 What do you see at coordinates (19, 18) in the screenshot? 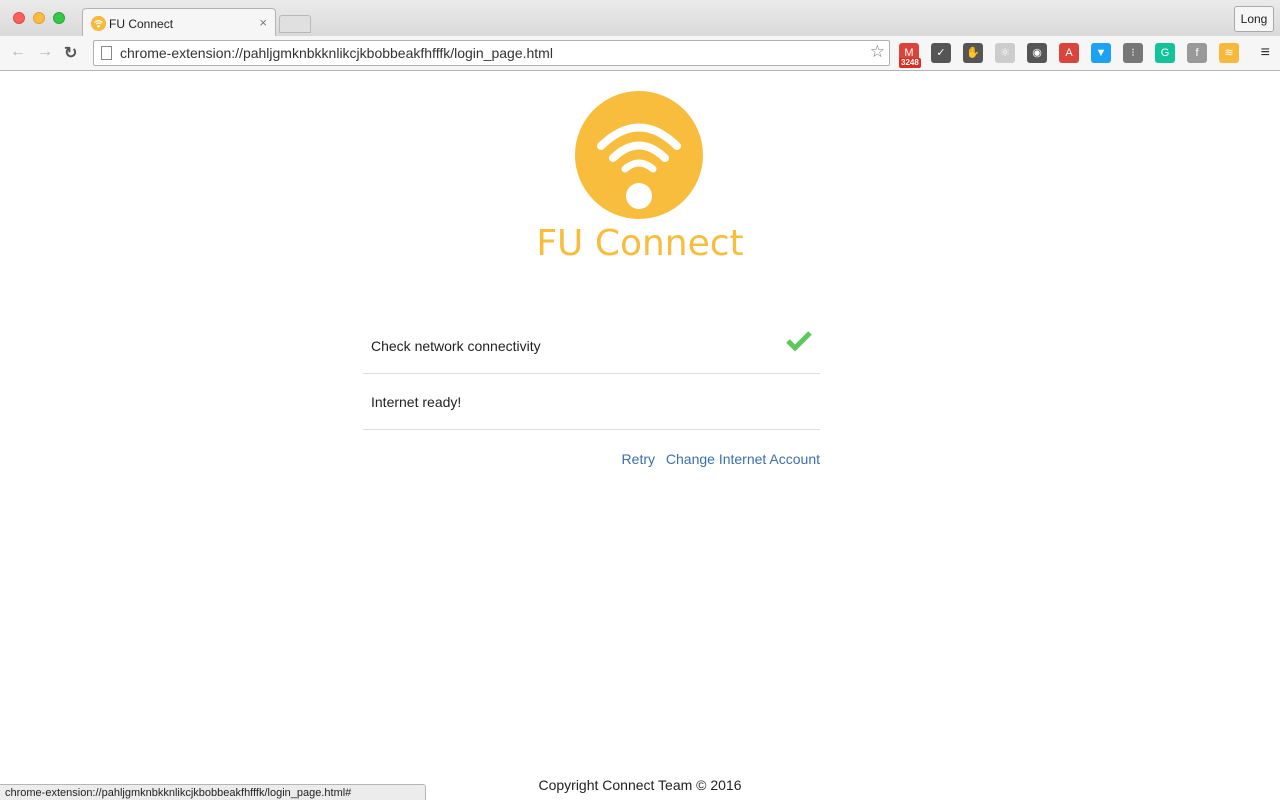
I see `window-close-button` at bounding box center [19, 18].